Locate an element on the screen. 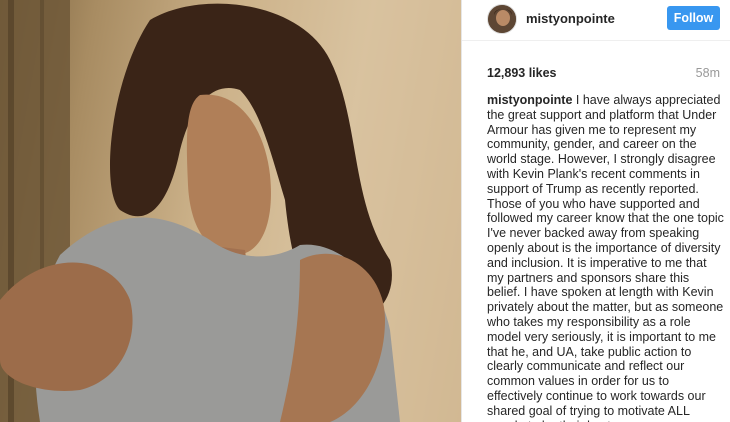 The image size is (730, 422). post-timestamp: 58m is located at coordinates (708, 73).